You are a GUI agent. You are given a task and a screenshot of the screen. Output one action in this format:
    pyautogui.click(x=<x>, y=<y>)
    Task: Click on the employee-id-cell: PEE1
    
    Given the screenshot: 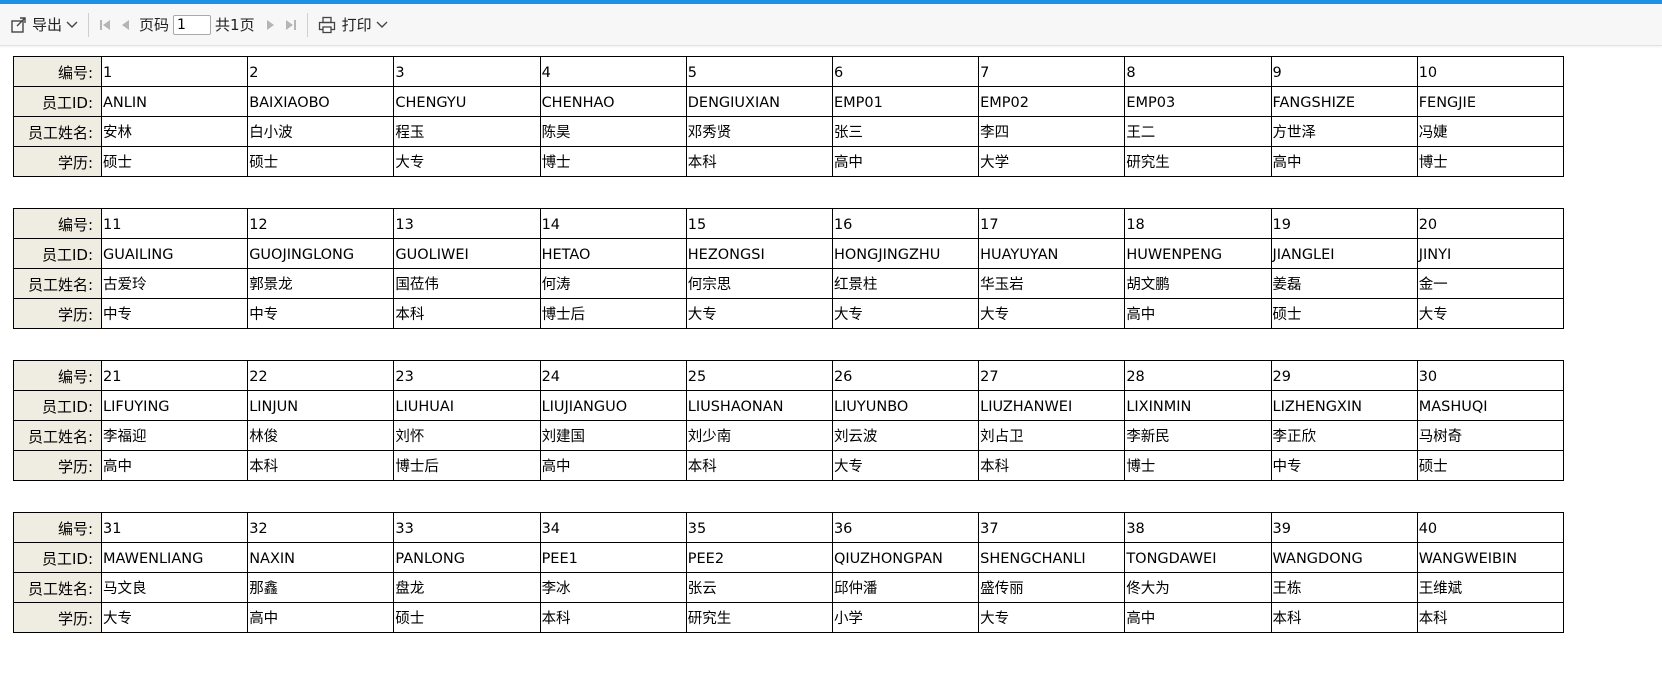 What is the action you would take?
    pyautogui.click(x=613, y=557)
    